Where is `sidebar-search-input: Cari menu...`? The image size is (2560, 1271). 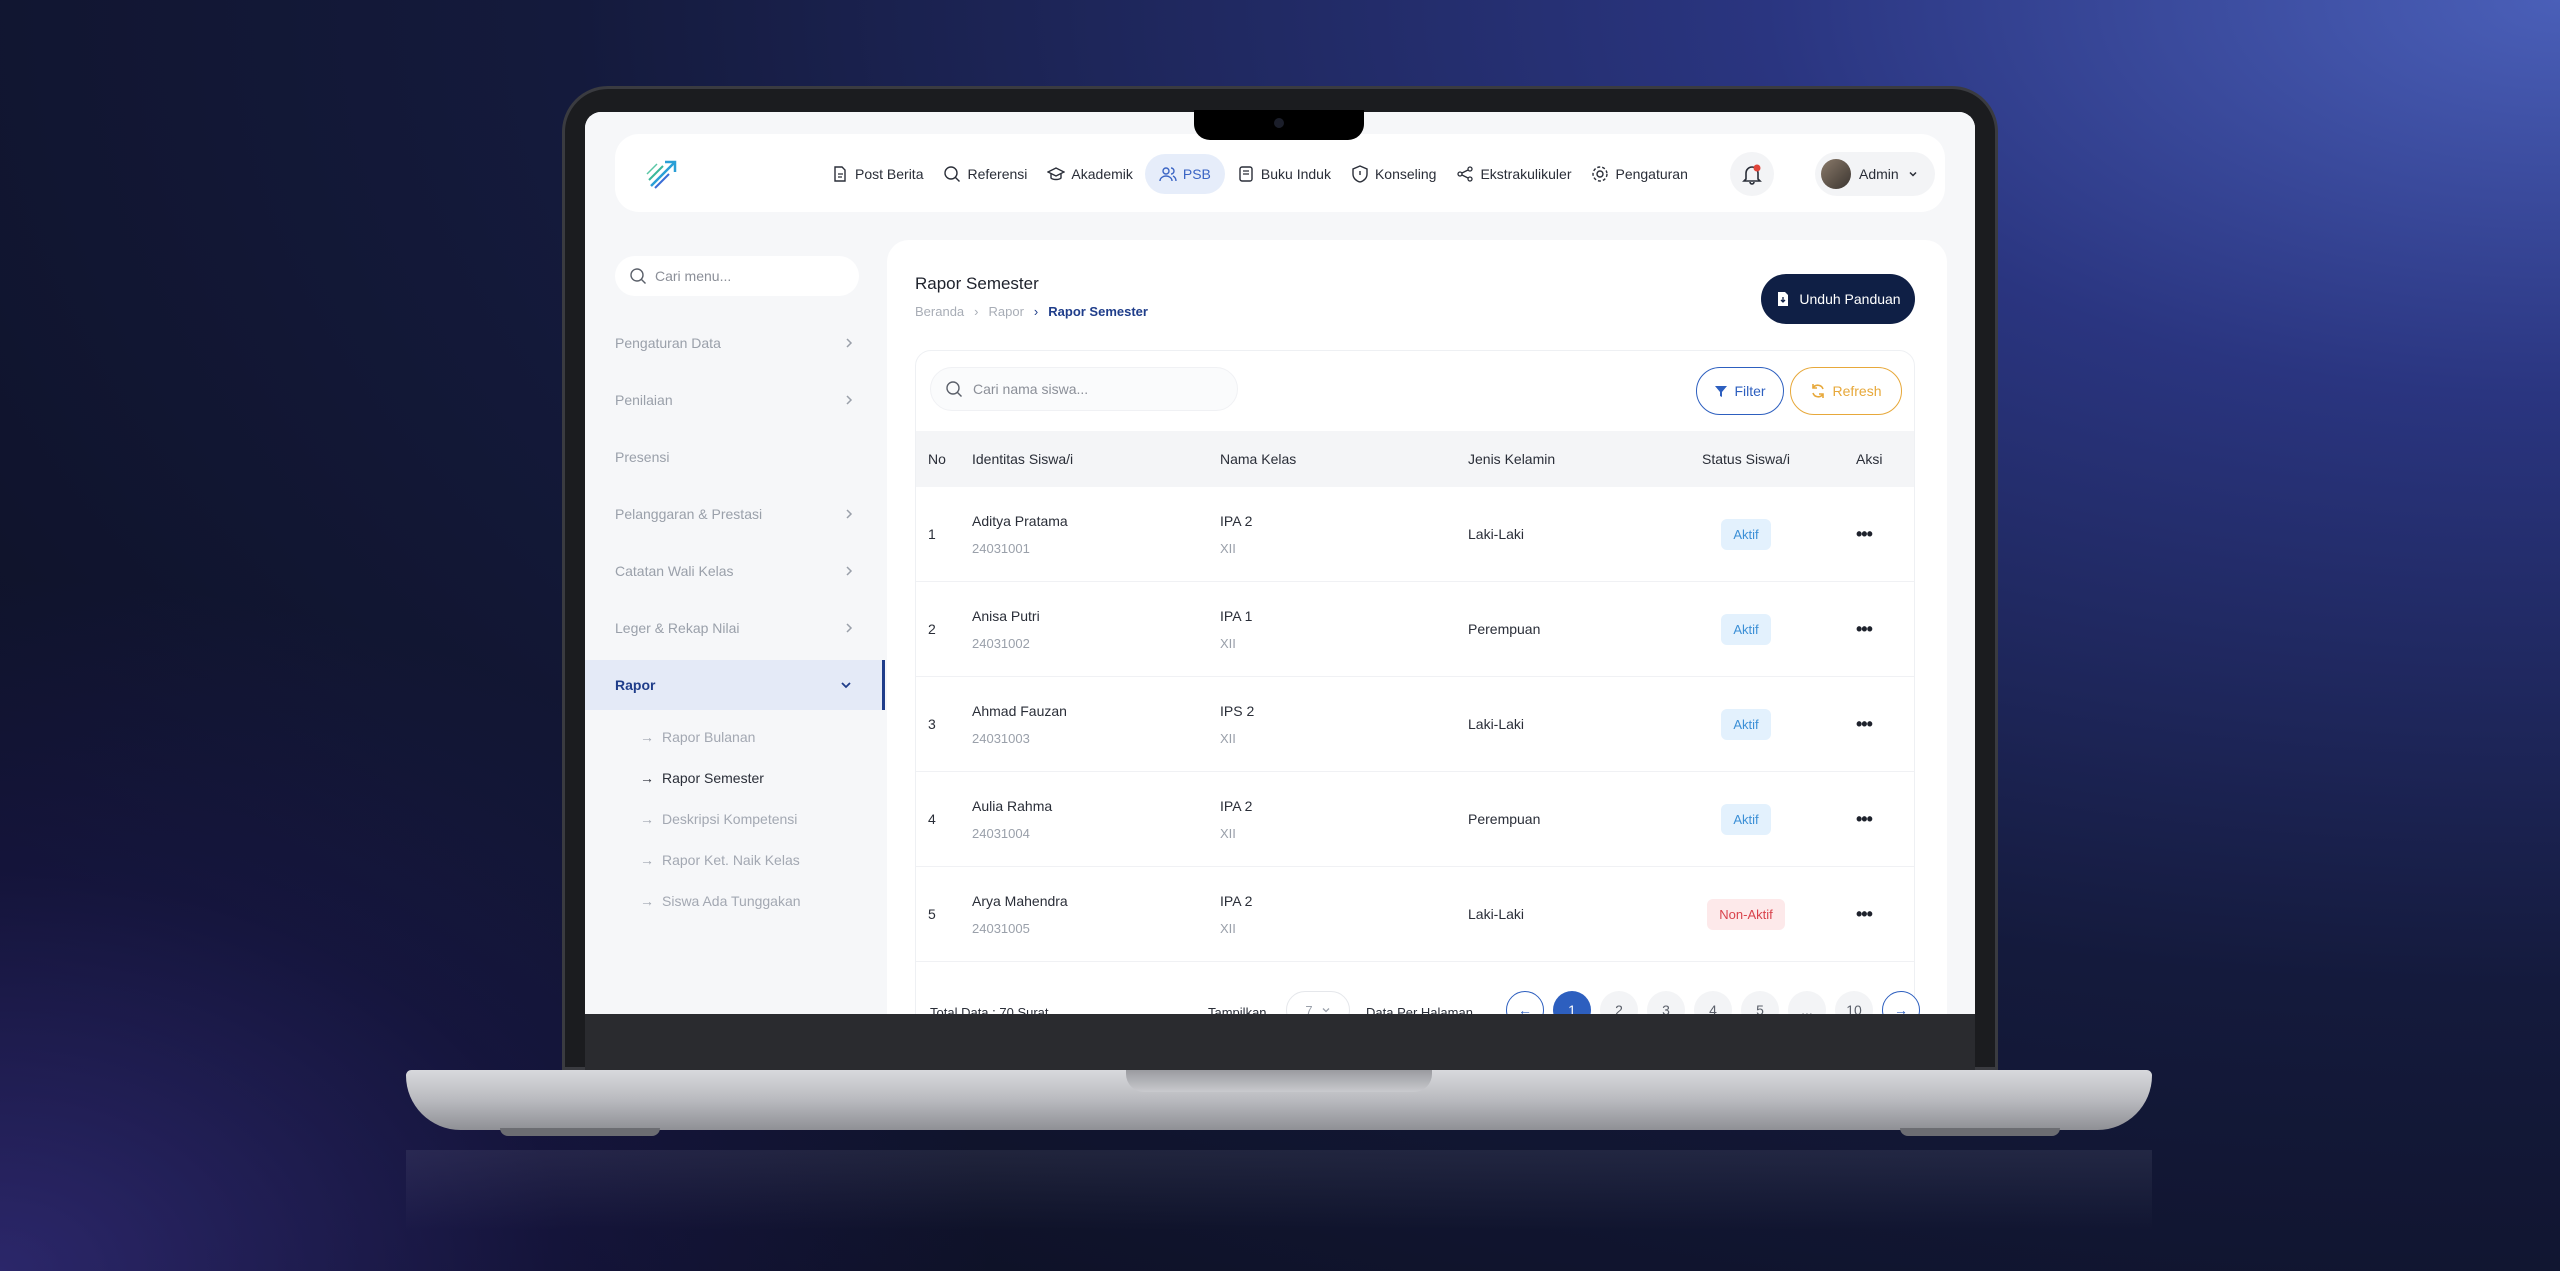 sidebar-search-input: Cari menu... is located at coordinates (737, 276).